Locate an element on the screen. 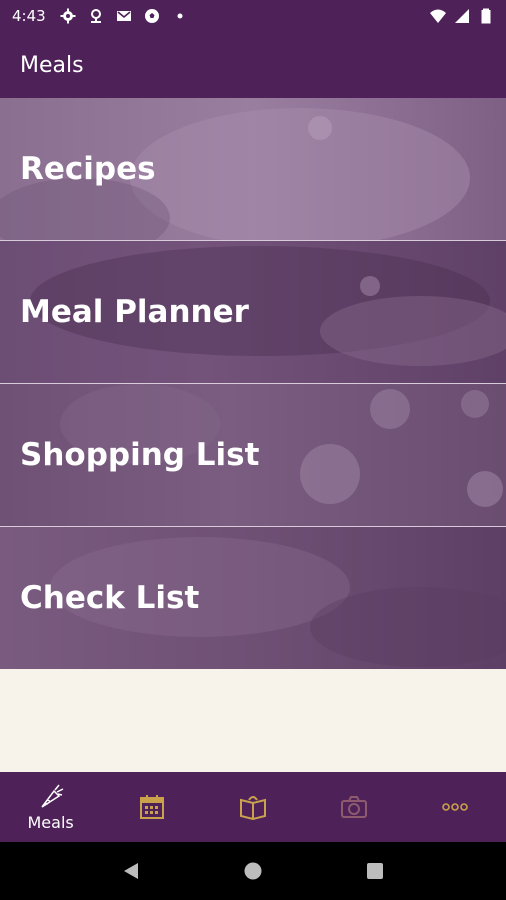  bottom-nav: Meals is located at coordinates (253, 807).